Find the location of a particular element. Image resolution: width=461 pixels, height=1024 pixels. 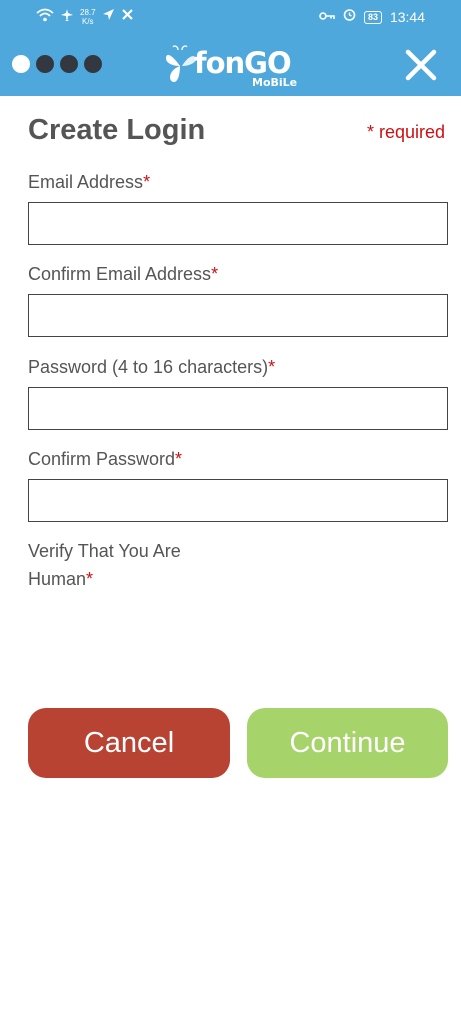

battery-indicator: 83 is located at coordinates (372, 17).